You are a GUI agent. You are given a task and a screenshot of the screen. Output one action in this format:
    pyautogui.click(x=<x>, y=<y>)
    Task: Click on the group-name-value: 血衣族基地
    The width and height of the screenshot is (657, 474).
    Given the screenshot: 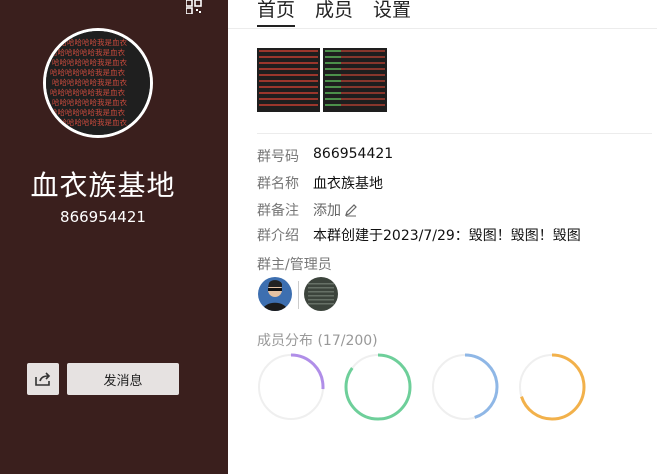 What is the action you would take?
    pyautogui.click(x=348, y=184)
    